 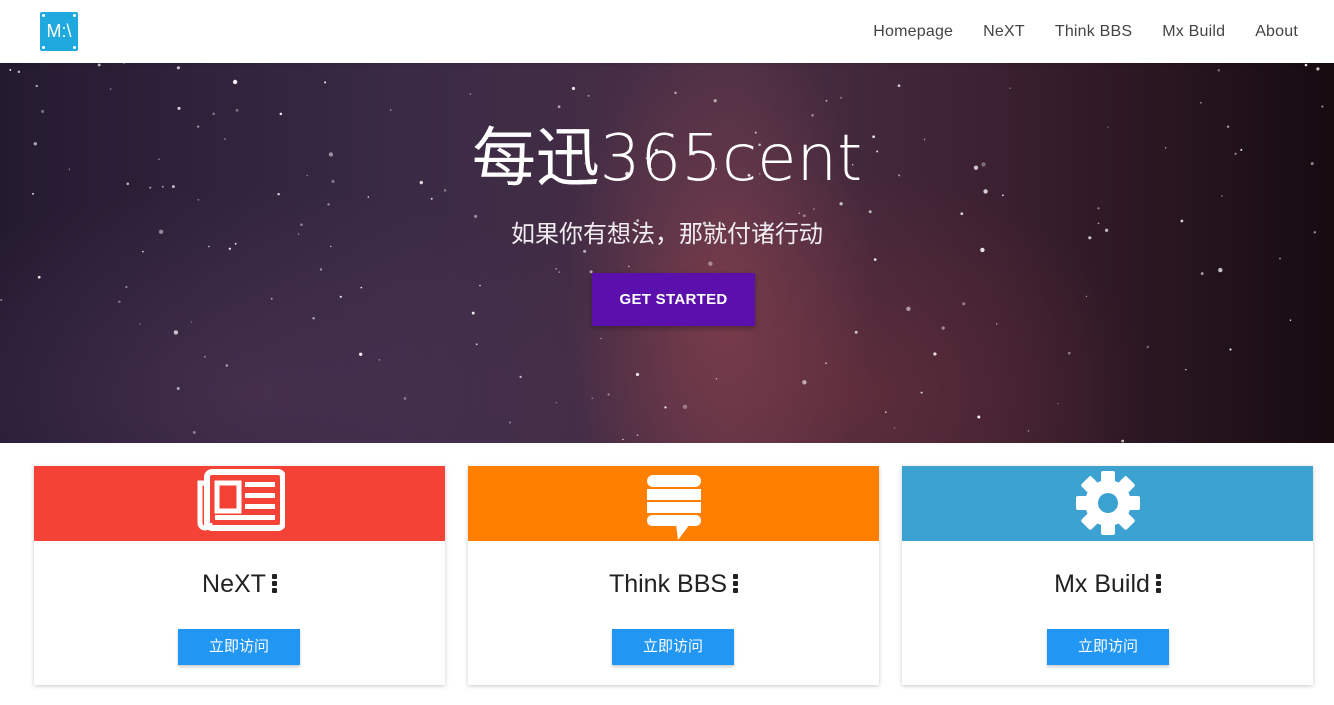 What do you see at coordinates (667, 159) in the screenshot?
I see `hero-title: 每迅365cent` at bounding box center [667, 159].